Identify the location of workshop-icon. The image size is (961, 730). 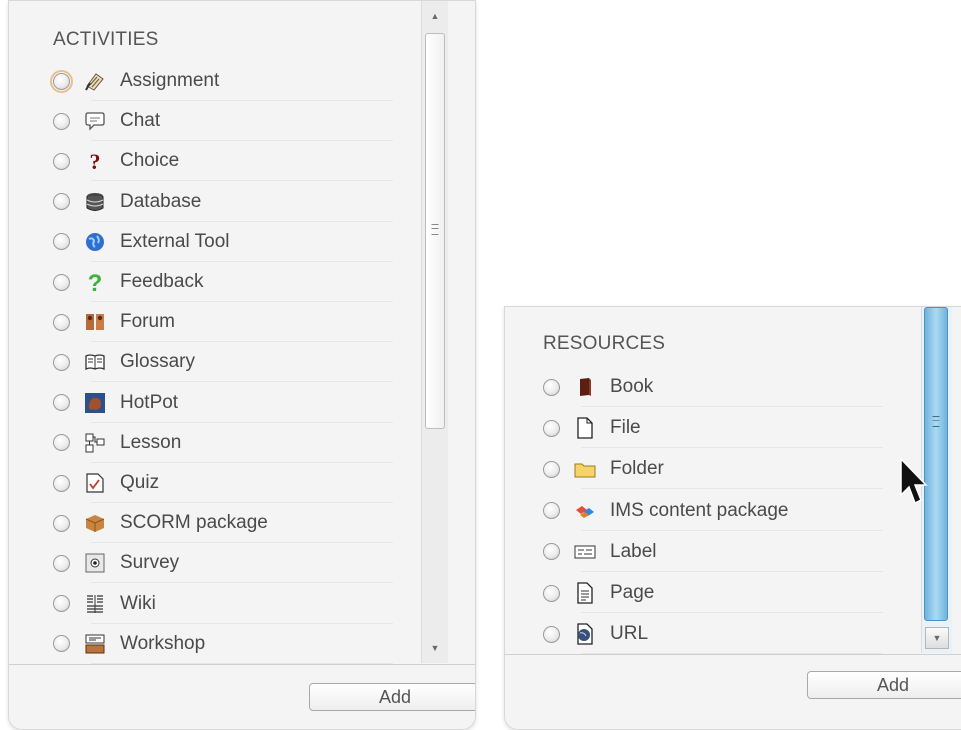
(95, 644).